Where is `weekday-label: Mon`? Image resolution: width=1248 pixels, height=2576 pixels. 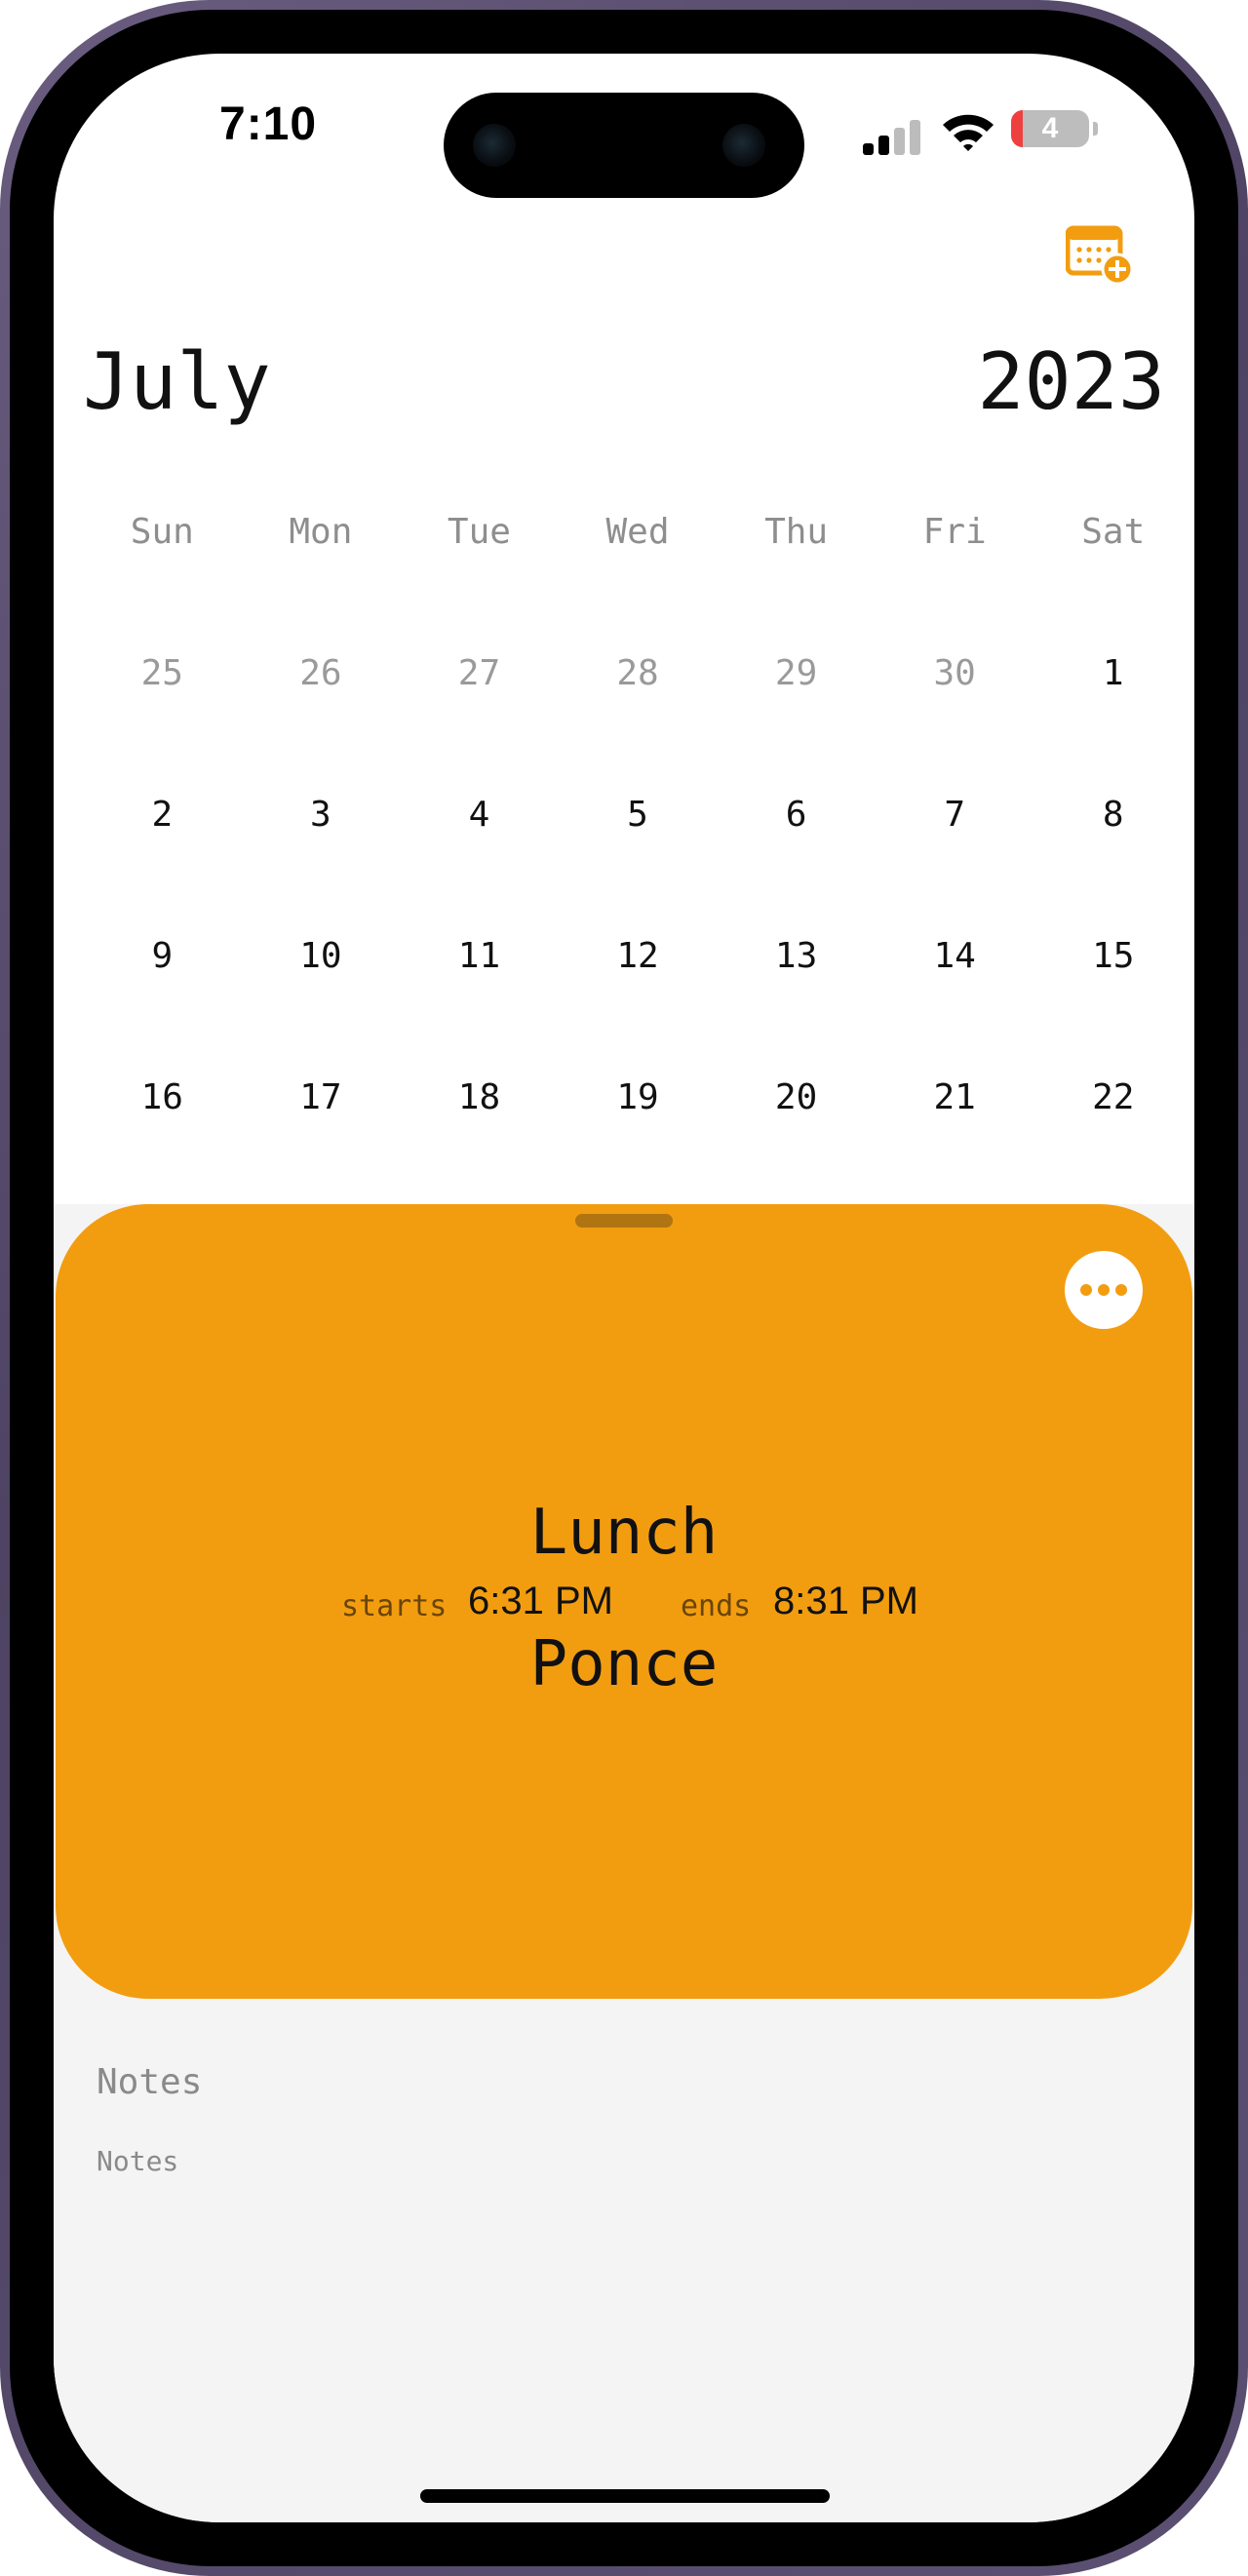
weekday-label: Mon is located at coordinates (321, 532).